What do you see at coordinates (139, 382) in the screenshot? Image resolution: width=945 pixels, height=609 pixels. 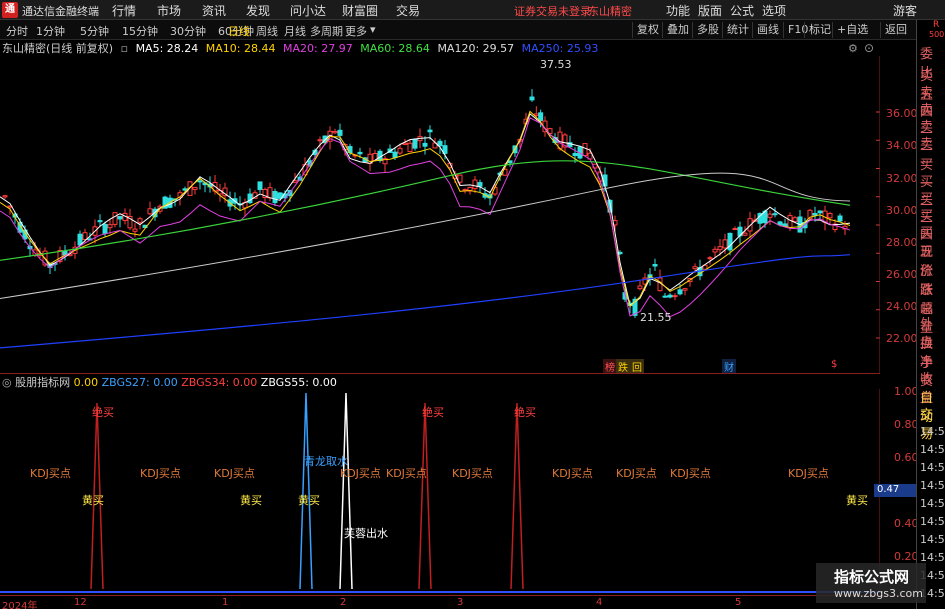 I see `zbgs27-value: ZBGS27: 0.00` at bounding box center [139, 382].